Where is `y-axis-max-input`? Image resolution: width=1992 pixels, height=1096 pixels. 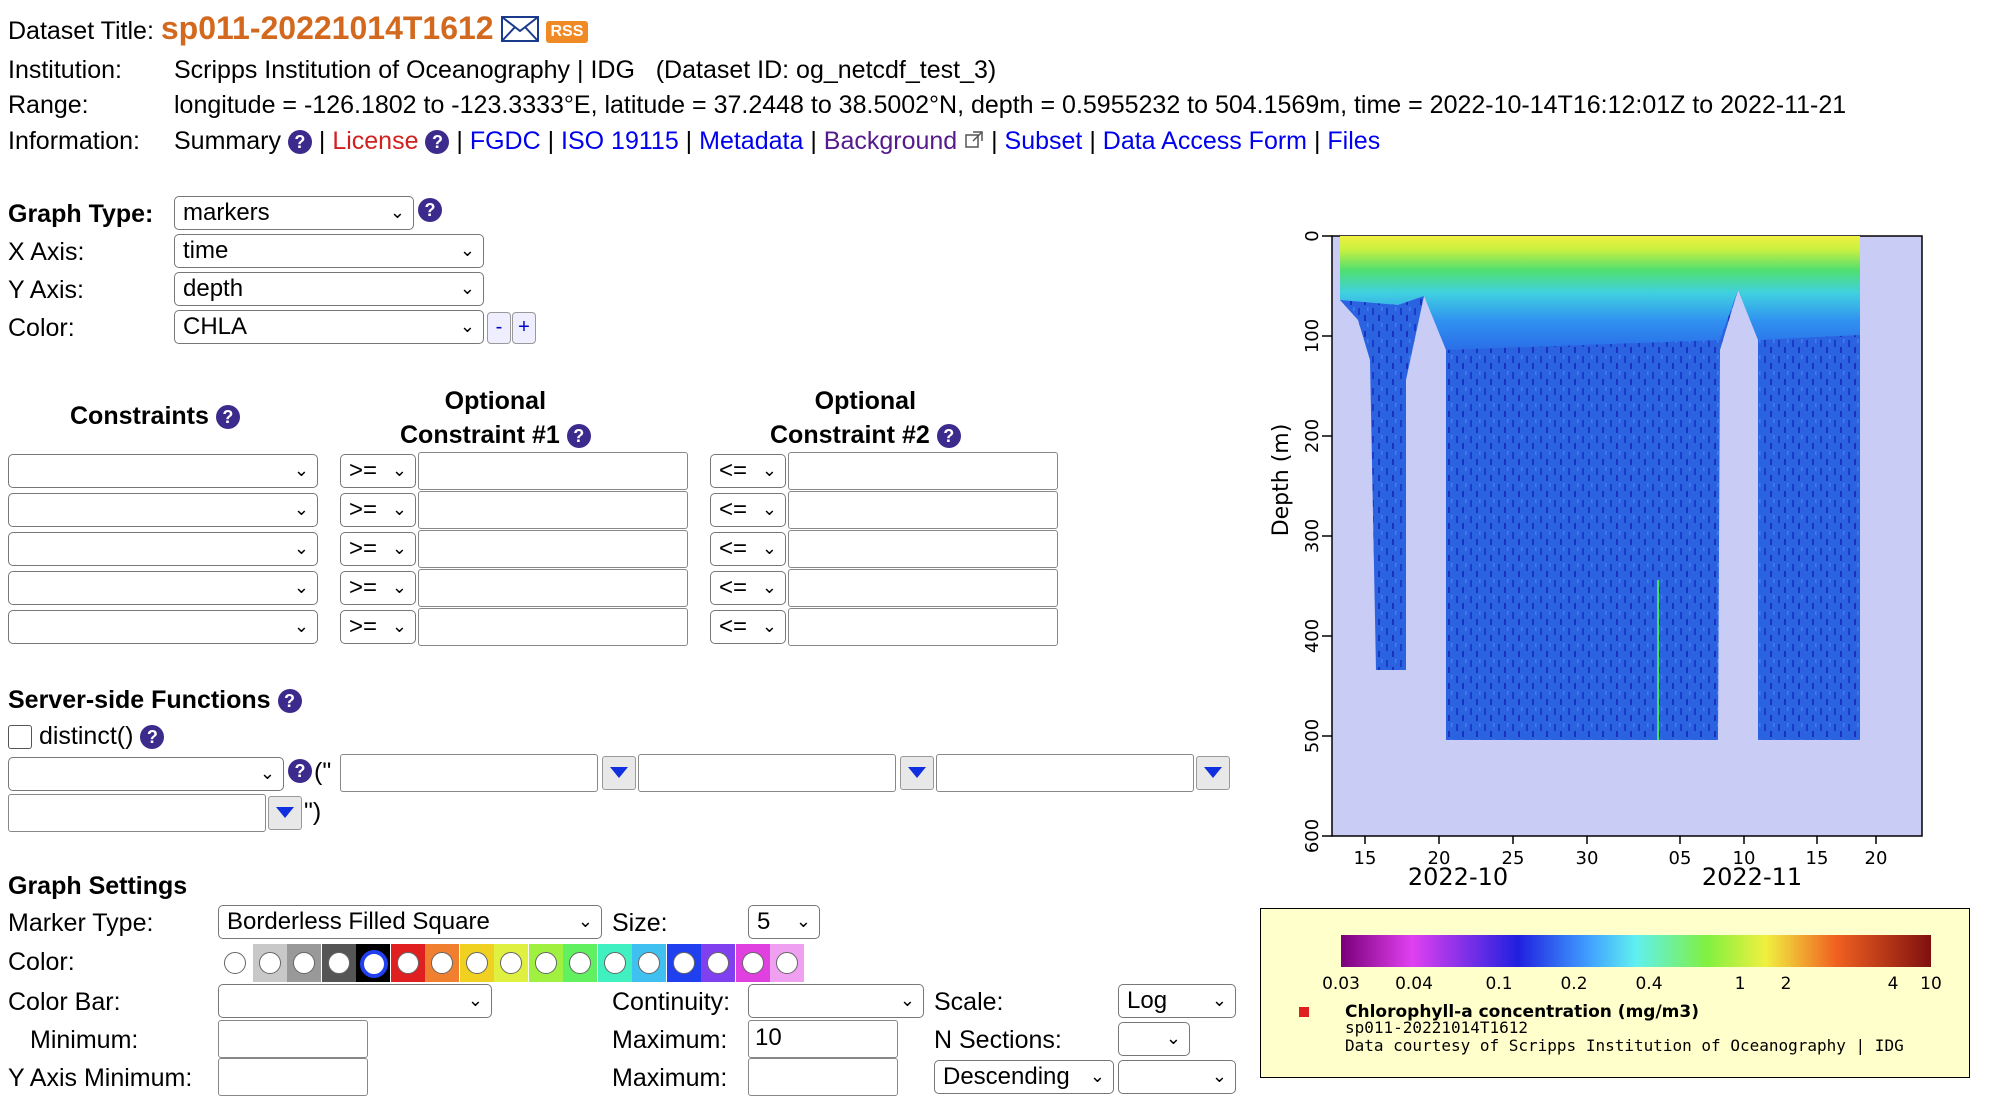 y-axis-max-input is located at coordinates (823, 1077).